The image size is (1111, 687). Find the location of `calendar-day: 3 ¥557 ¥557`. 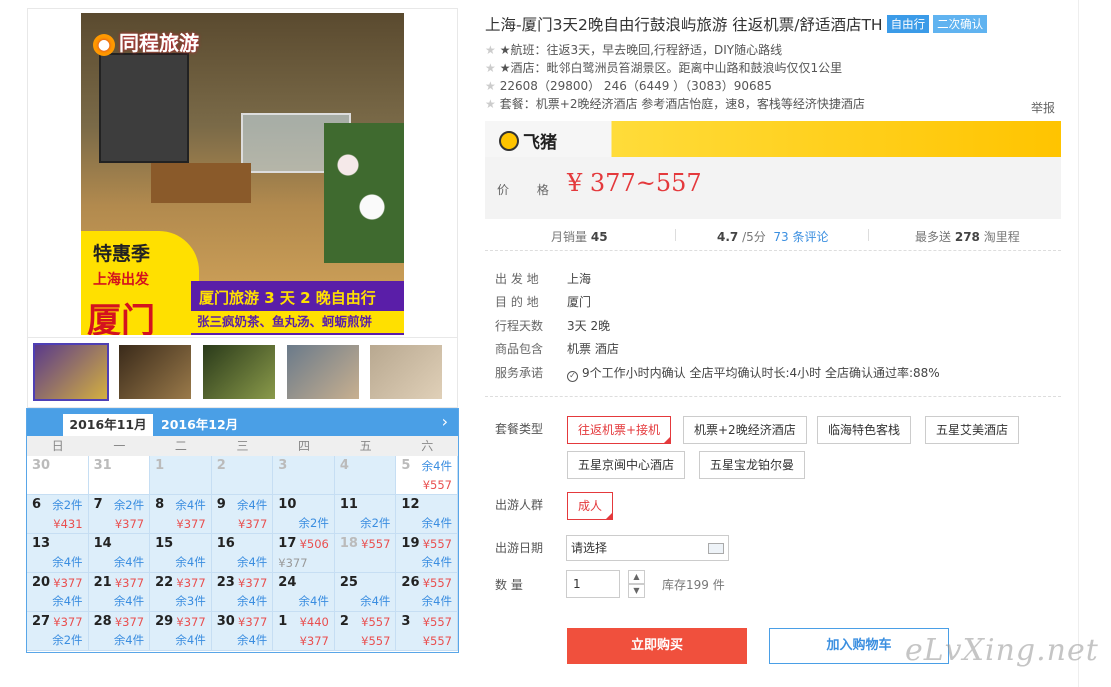

calendar-day: 3 ¥557 ¥557 is located at coordinates (427, 631).